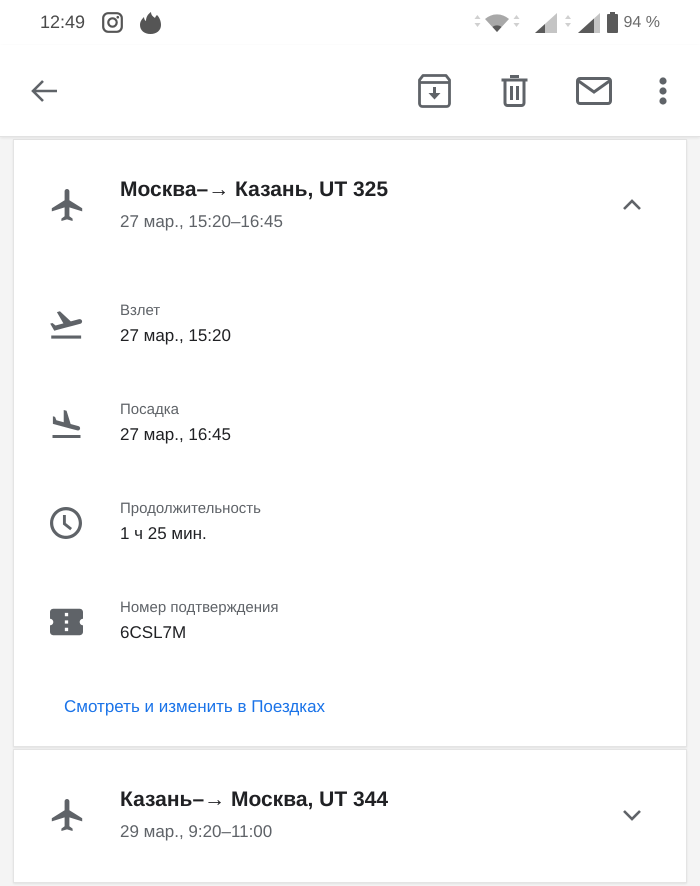  What do you see at coordinates (113, 22) in the screenshot?
I see `camera-icon` at bounding box center [113, 22].